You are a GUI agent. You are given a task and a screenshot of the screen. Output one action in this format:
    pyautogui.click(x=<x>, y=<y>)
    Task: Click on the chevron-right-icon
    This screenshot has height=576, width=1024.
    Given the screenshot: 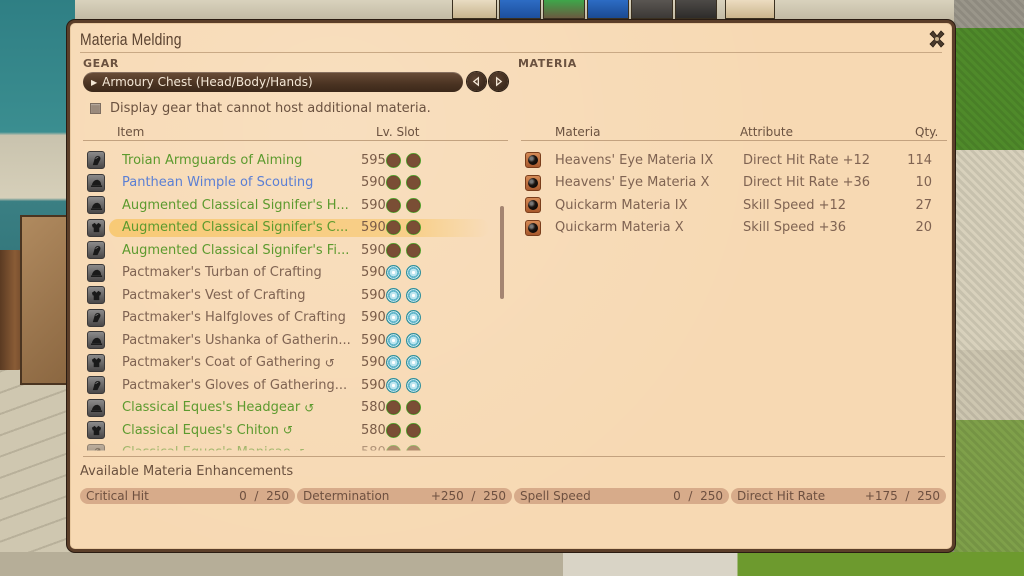 What is the action you would take?
    pyautogui.click(x=499, y=81)
    